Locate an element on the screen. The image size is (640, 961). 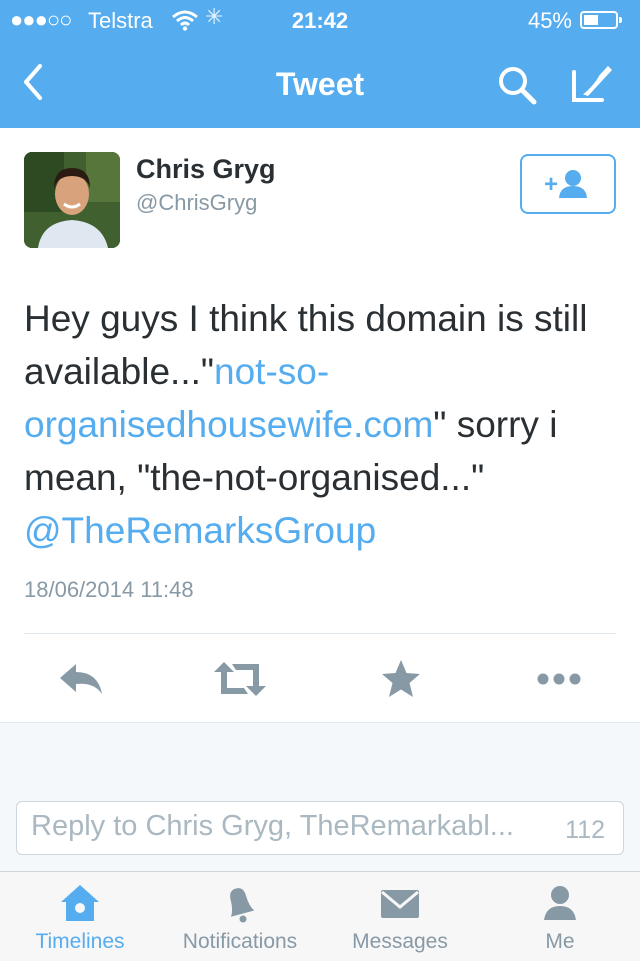
tab-me: Me is located at coordinates (560, 916).